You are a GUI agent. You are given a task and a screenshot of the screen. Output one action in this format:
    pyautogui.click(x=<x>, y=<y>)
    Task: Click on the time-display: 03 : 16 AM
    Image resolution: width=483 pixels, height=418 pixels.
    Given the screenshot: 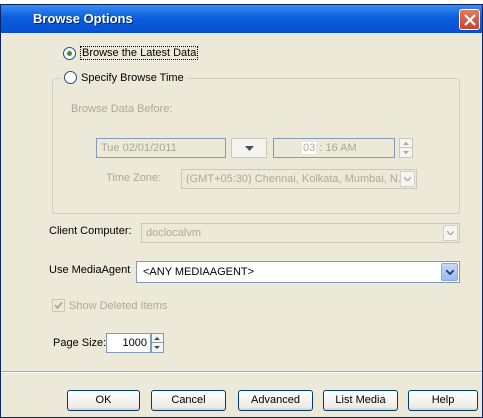 What is the action you would take?
    pyautogui.click(x=329, y=148)
    